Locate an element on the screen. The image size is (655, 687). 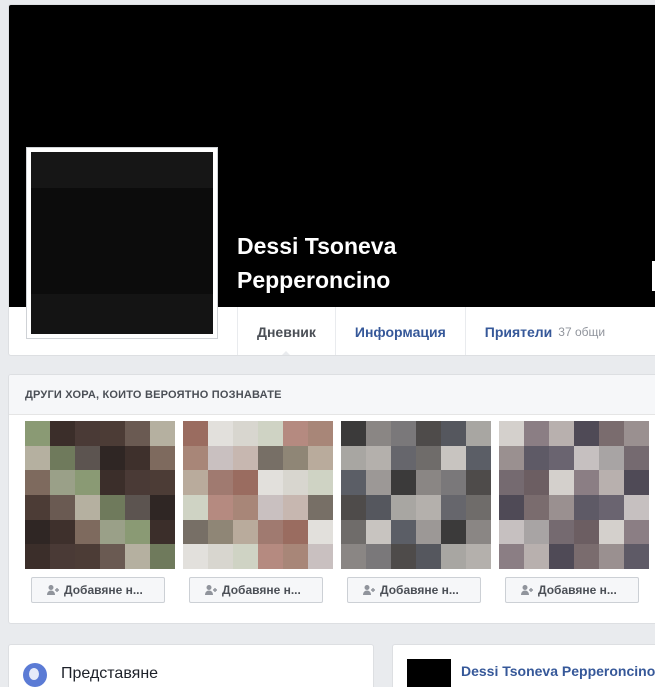
globe-icon is located at coordinates (35, 675).